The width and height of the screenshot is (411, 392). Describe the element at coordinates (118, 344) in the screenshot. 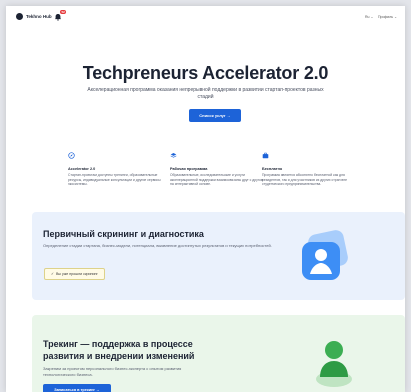

I see `tracking-title-line1: Трекинг — поддержка в процессе` at that location.